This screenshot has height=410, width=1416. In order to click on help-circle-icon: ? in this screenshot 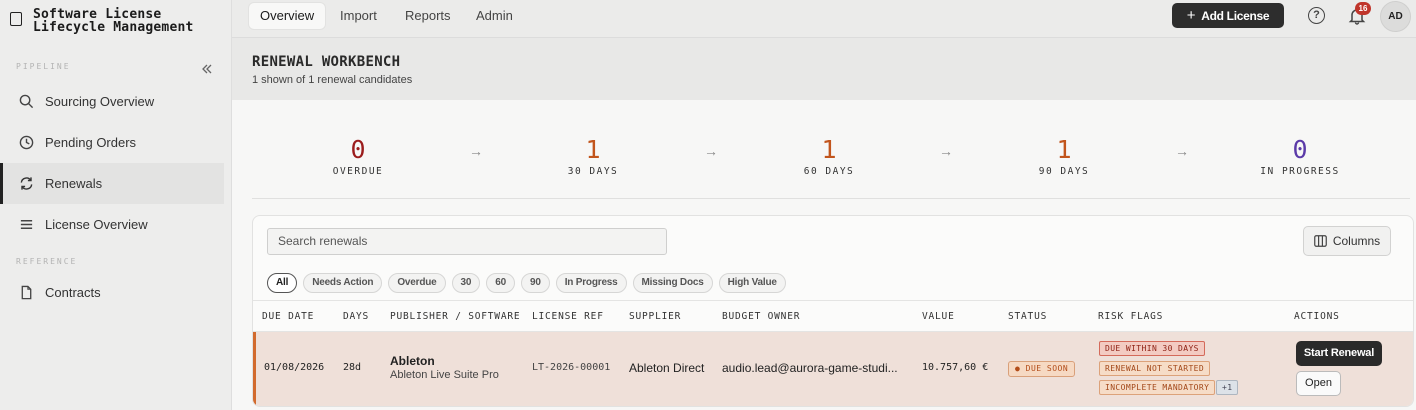, I will do `click(1316, 15)`.